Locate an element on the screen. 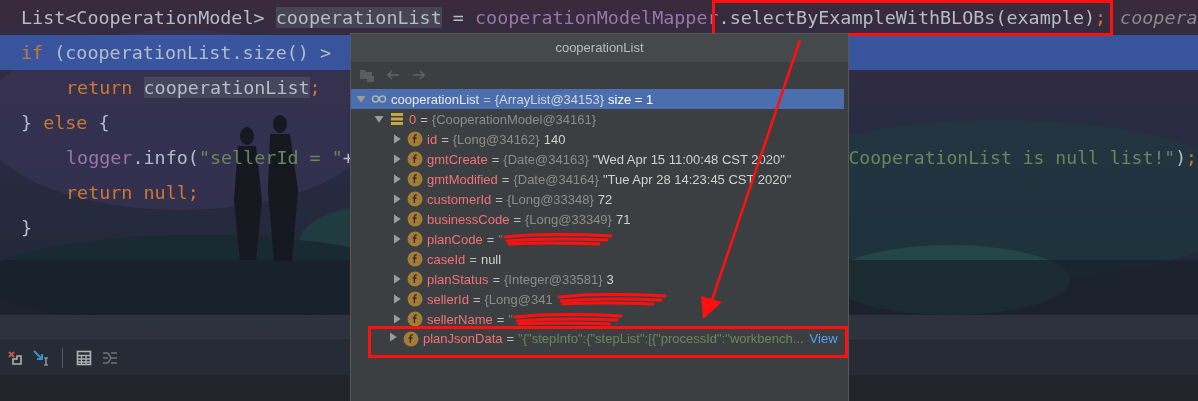 Image resolution: width=1198 pixels, height=401 pixels. tree-row: sellerId = {Long@341 is located at coordinates (597, 299).